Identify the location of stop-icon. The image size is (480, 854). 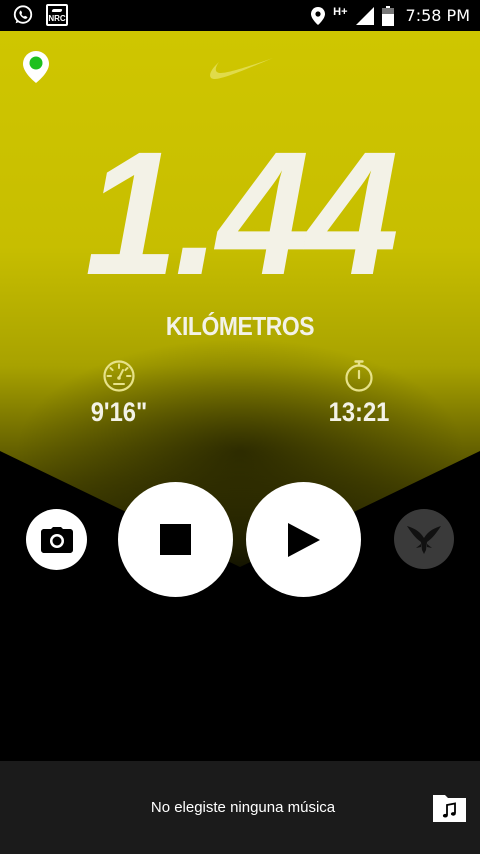
(175, 539).